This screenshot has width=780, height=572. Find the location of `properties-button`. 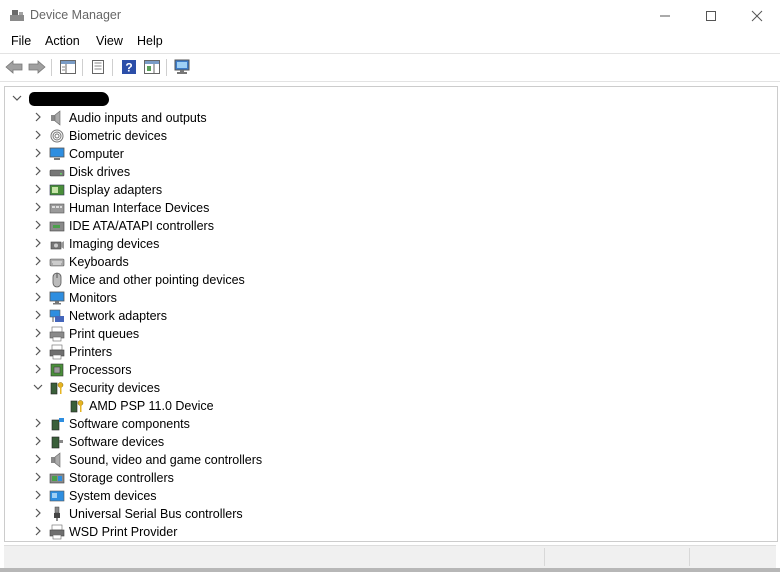

properties-button is located at coordinates (98, 67).